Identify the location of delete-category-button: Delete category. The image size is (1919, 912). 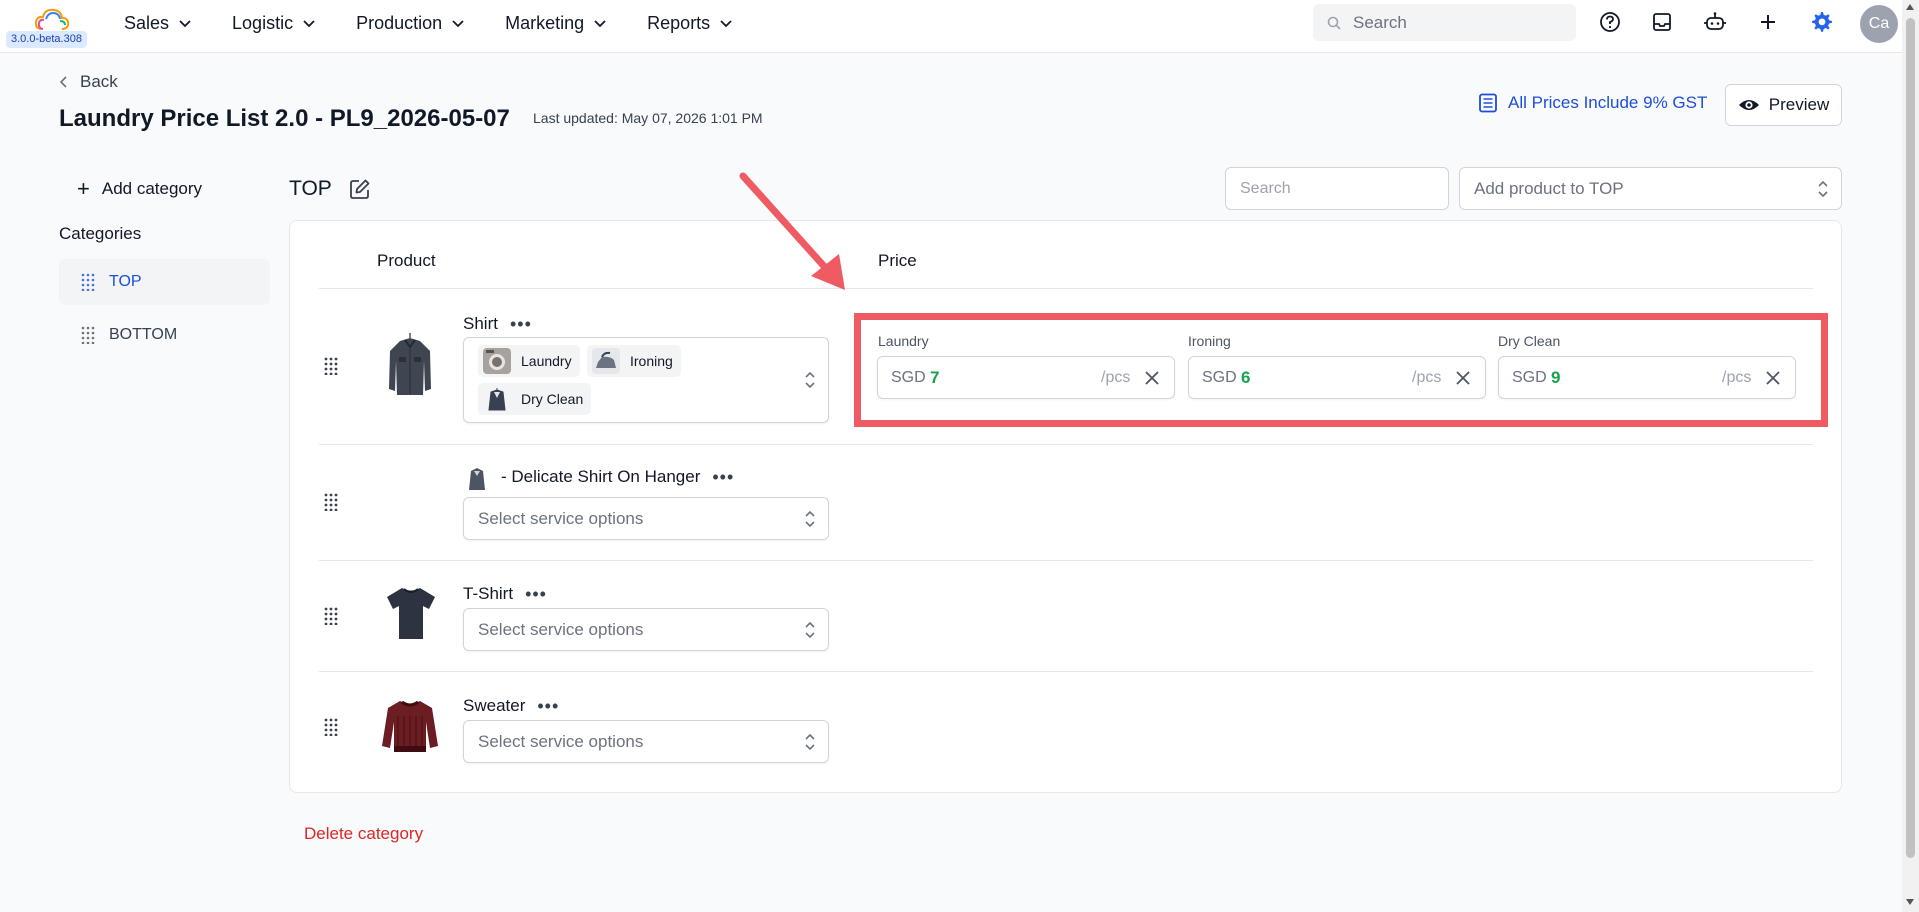
(363, 834).